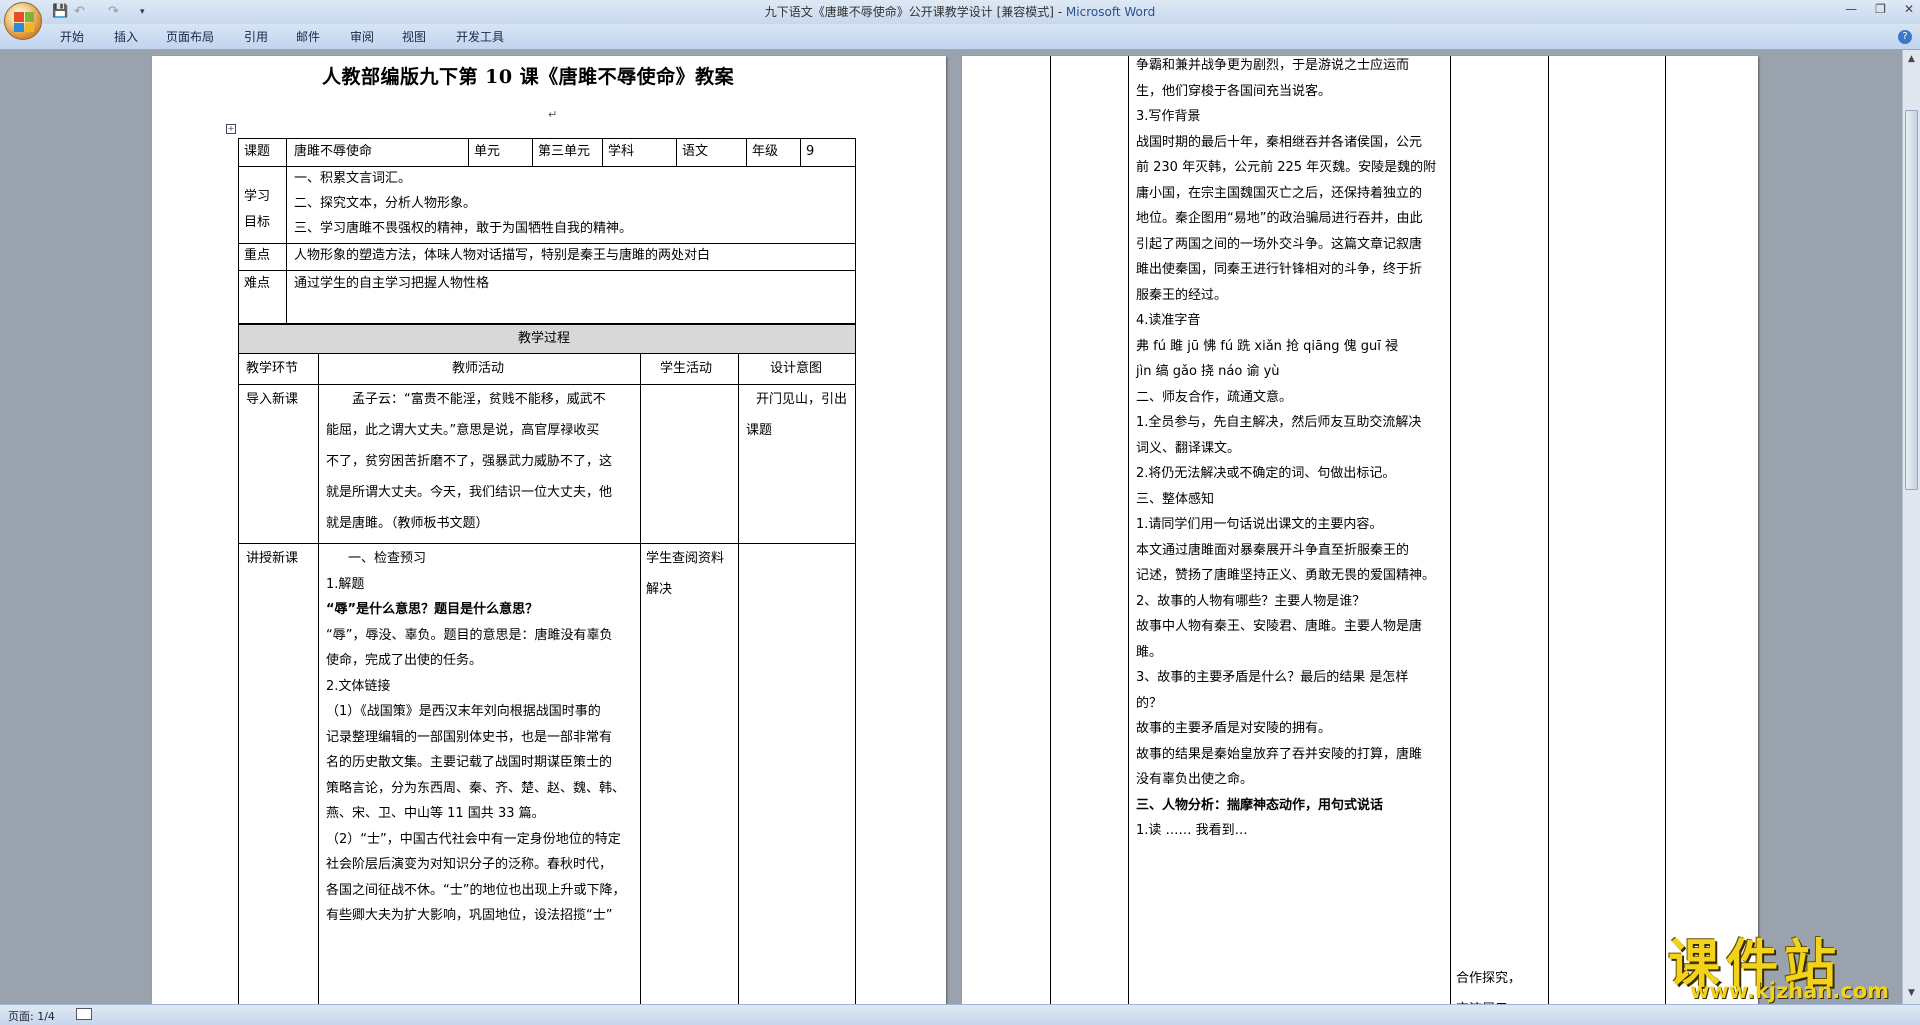 This screenshot has width=1920, height=1025. I want to click on row2-stage: 讲授新课, so click(272, 558).